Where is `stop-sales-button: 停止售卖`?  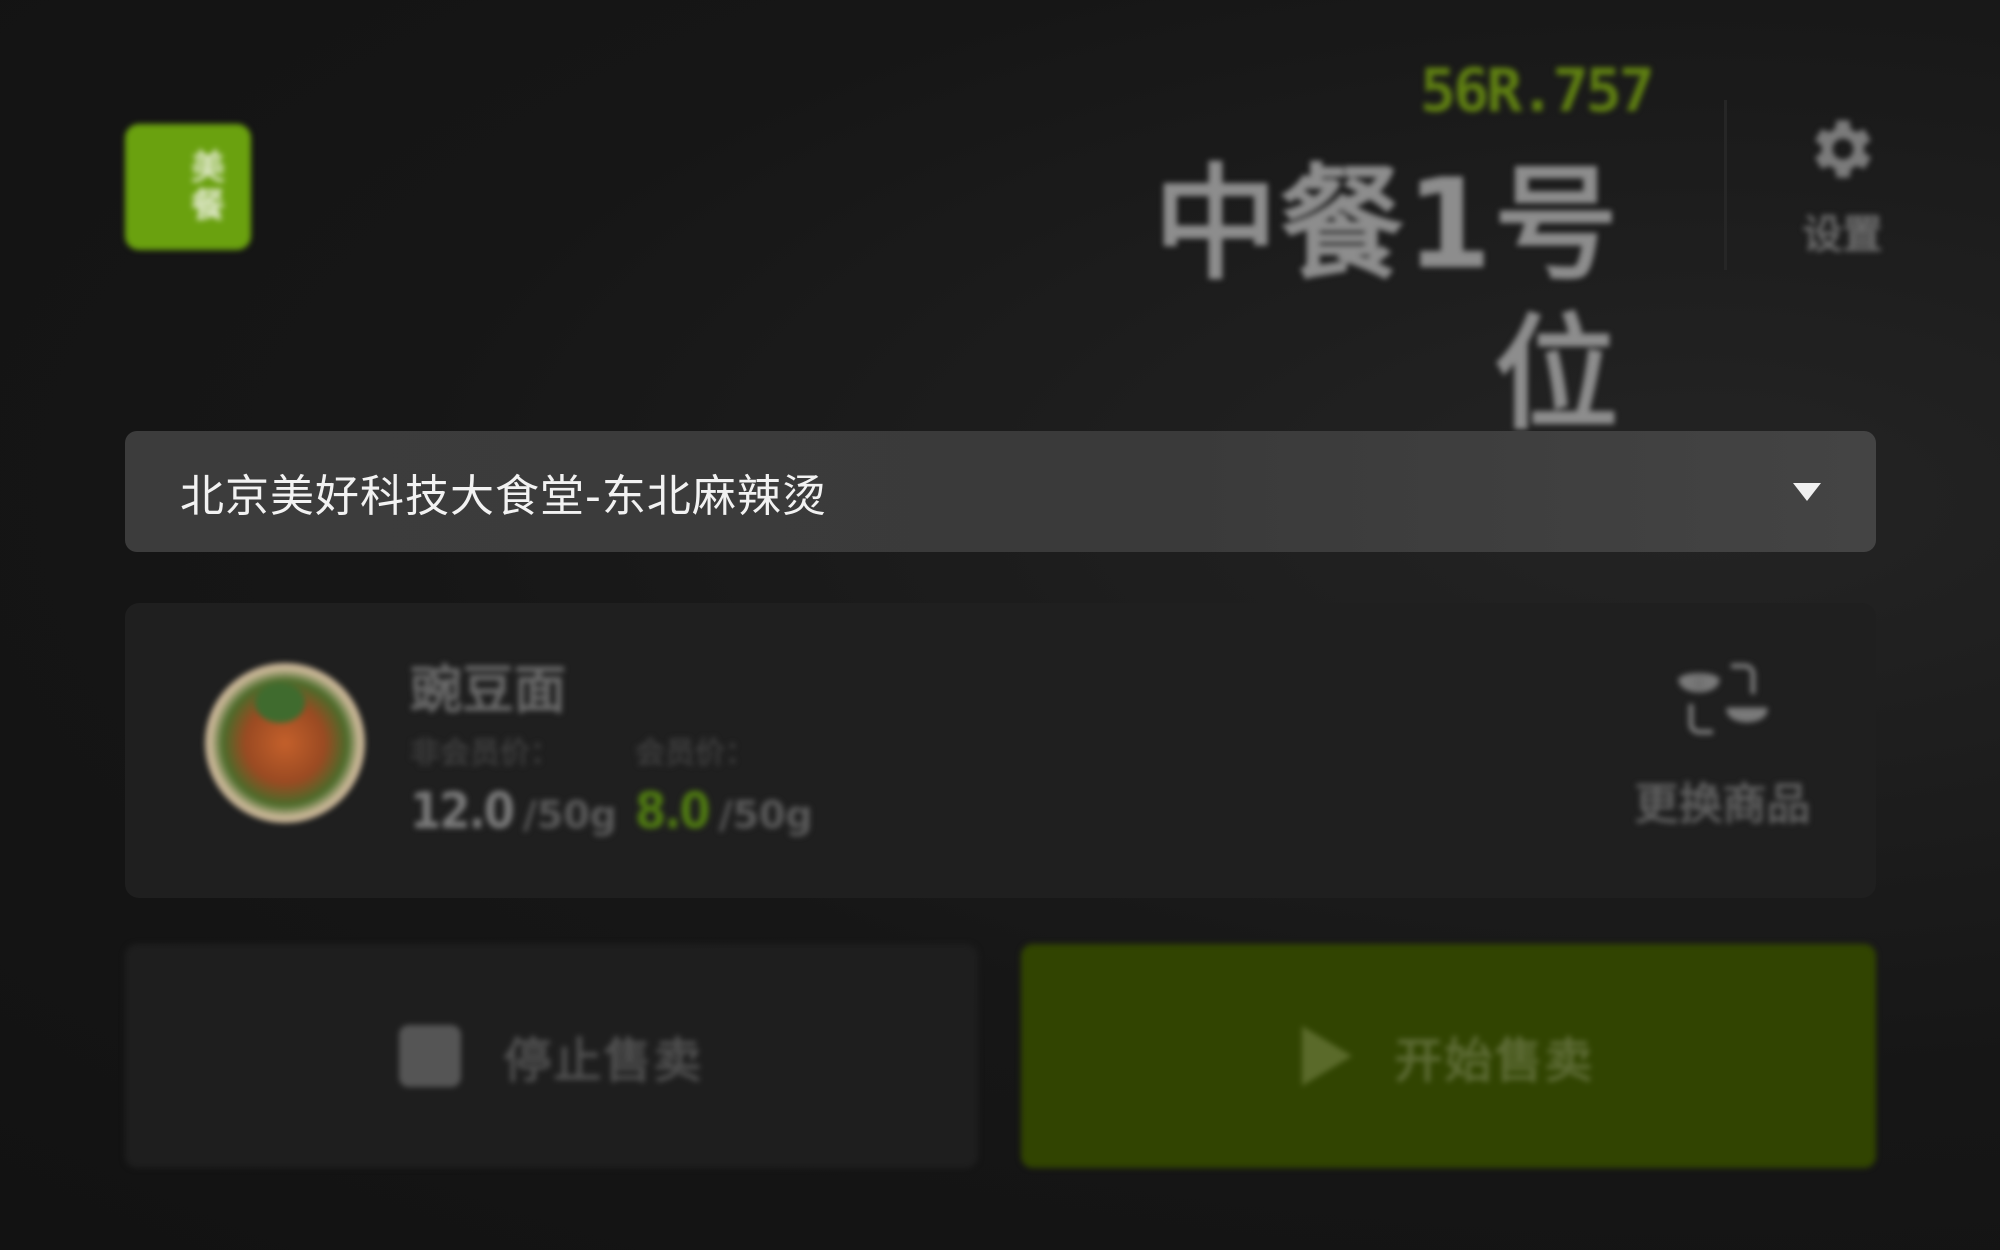
stop-sales-button: 停止售卖 is located at coordinates (551, 1056).